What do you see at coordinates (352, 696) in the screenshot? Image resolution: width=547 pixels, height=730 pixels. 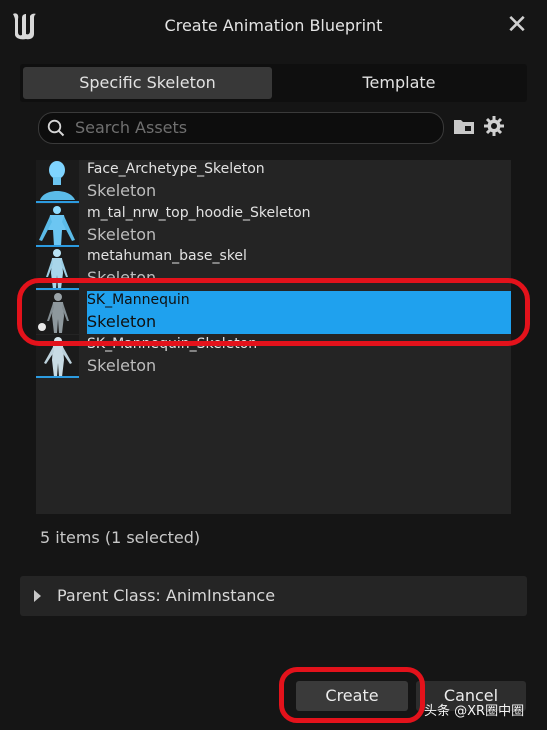 I see `create-button: Create` at bounding box center [352, 696].